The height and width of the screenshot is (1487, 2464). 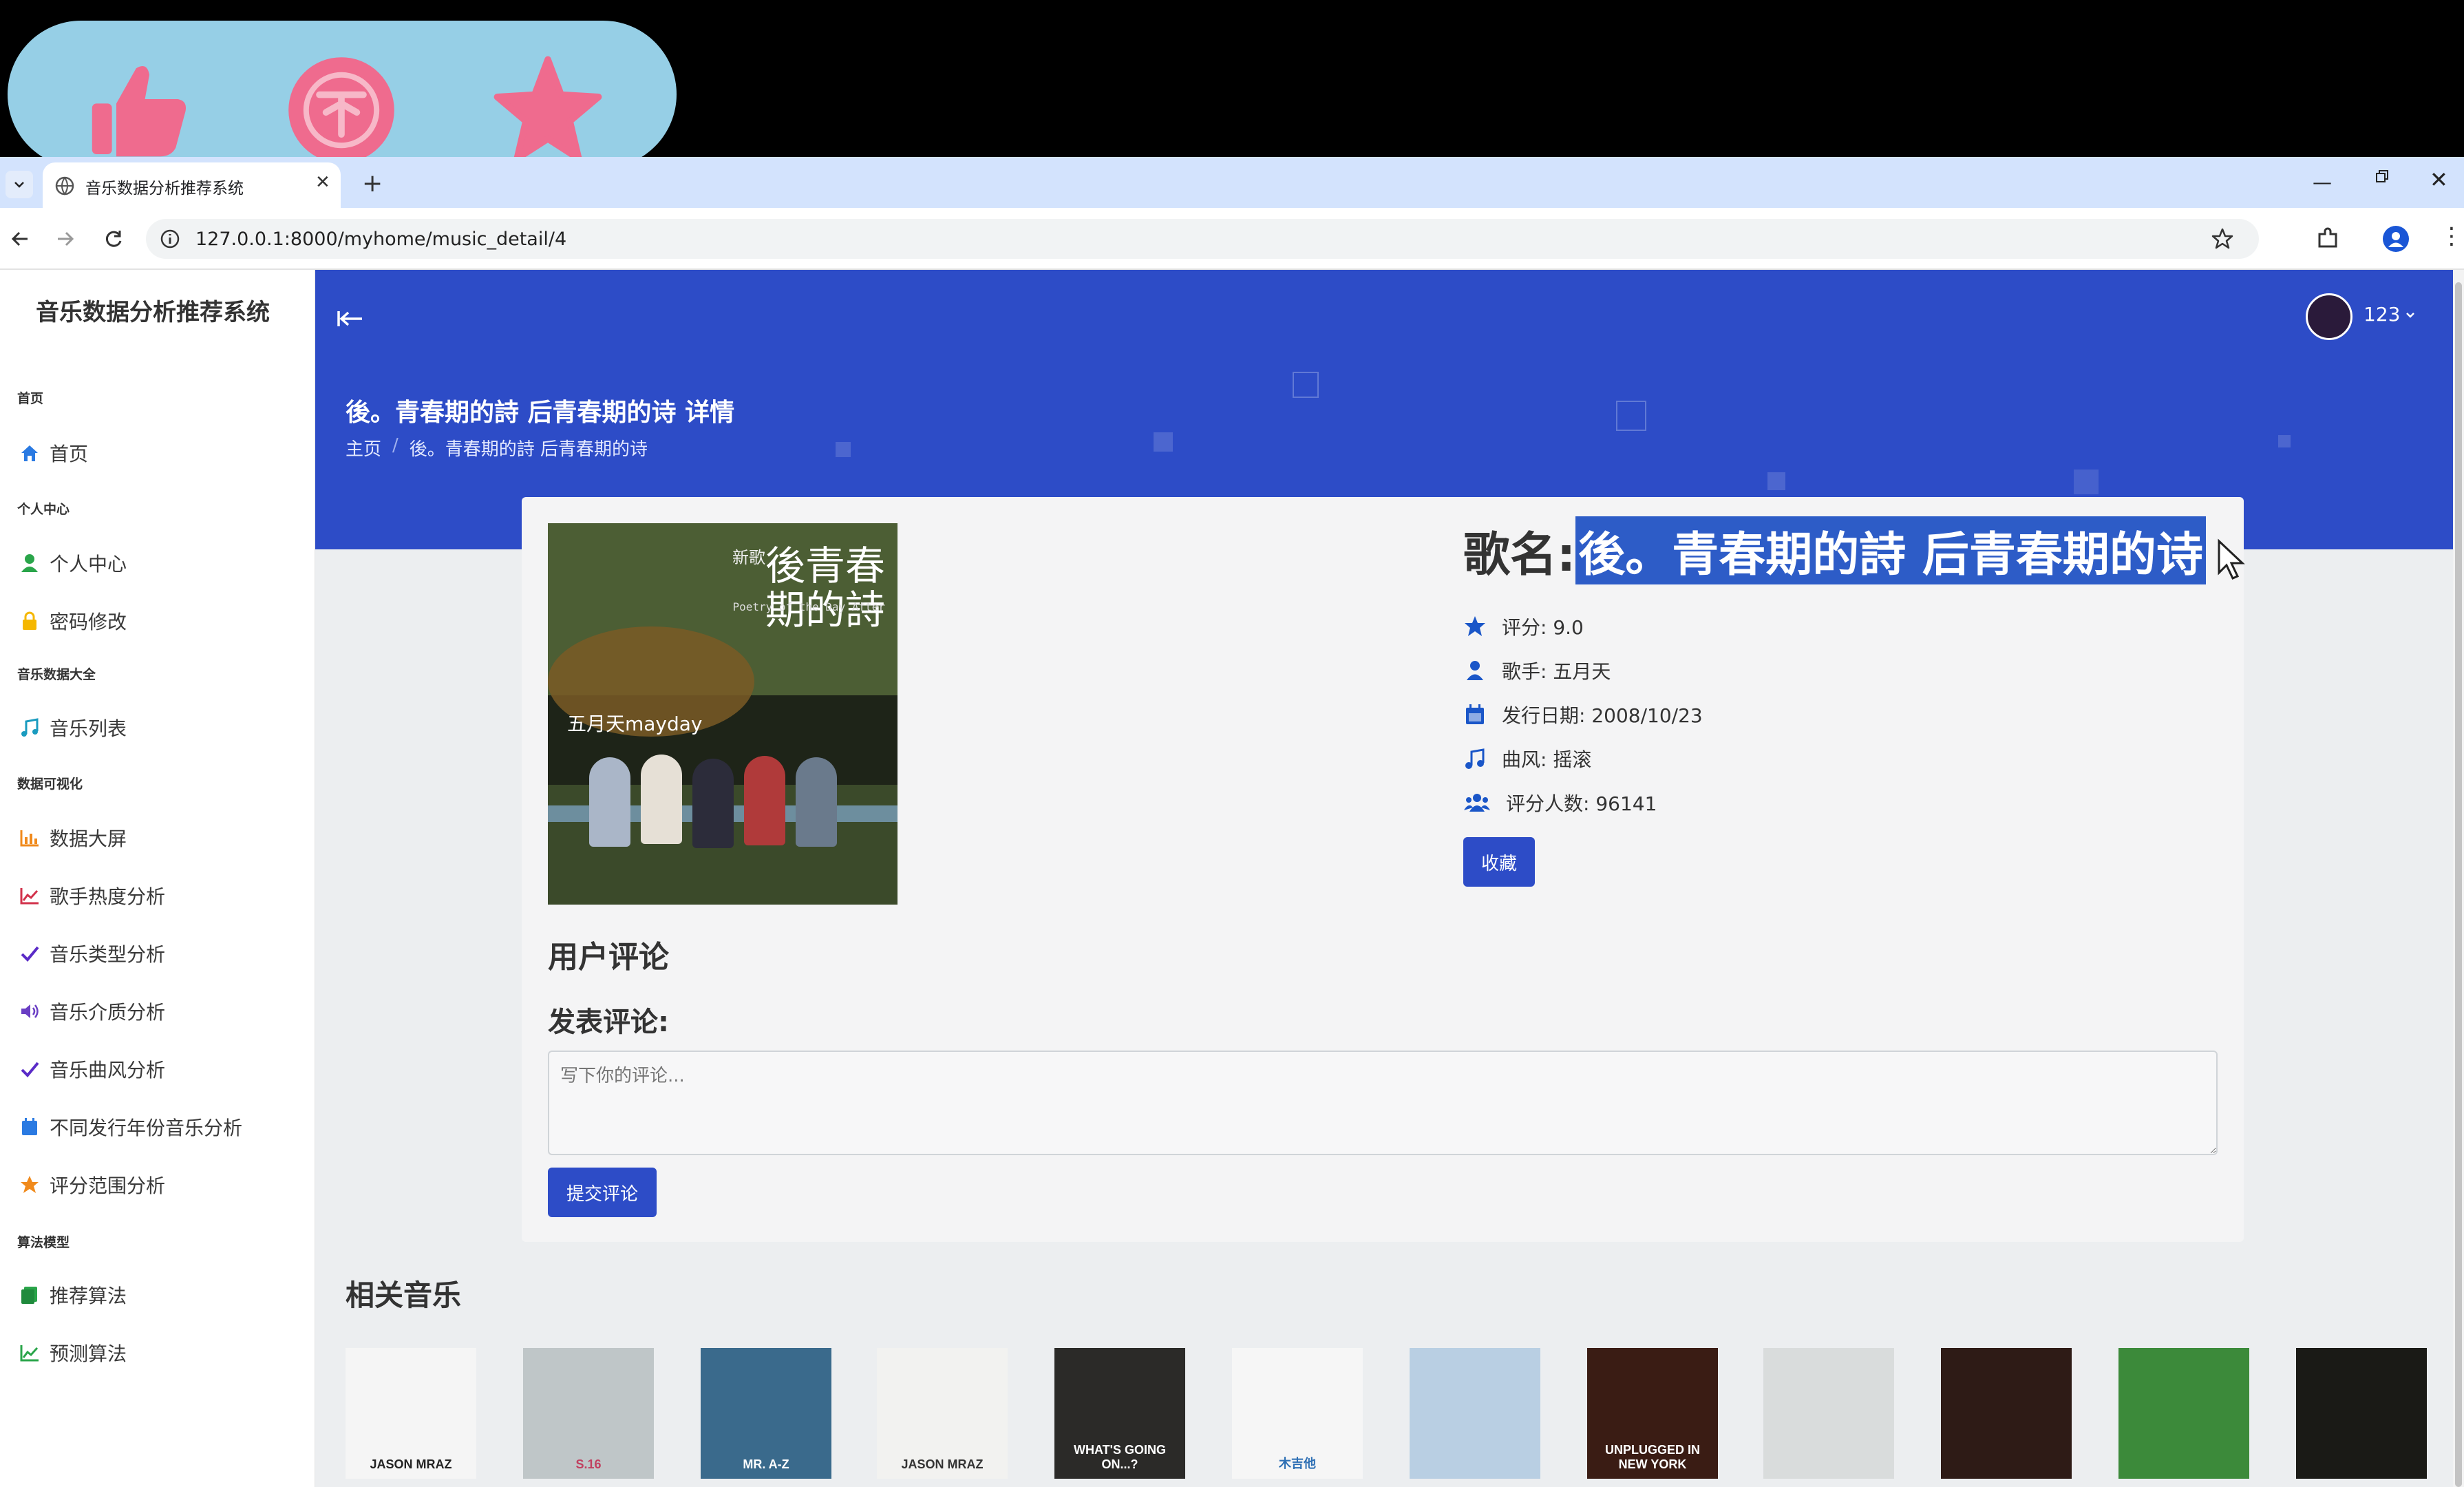 I want to click on breadcrumb-current: 後。青春期的詩 后青春期的诗, so click(x=529, y=449).